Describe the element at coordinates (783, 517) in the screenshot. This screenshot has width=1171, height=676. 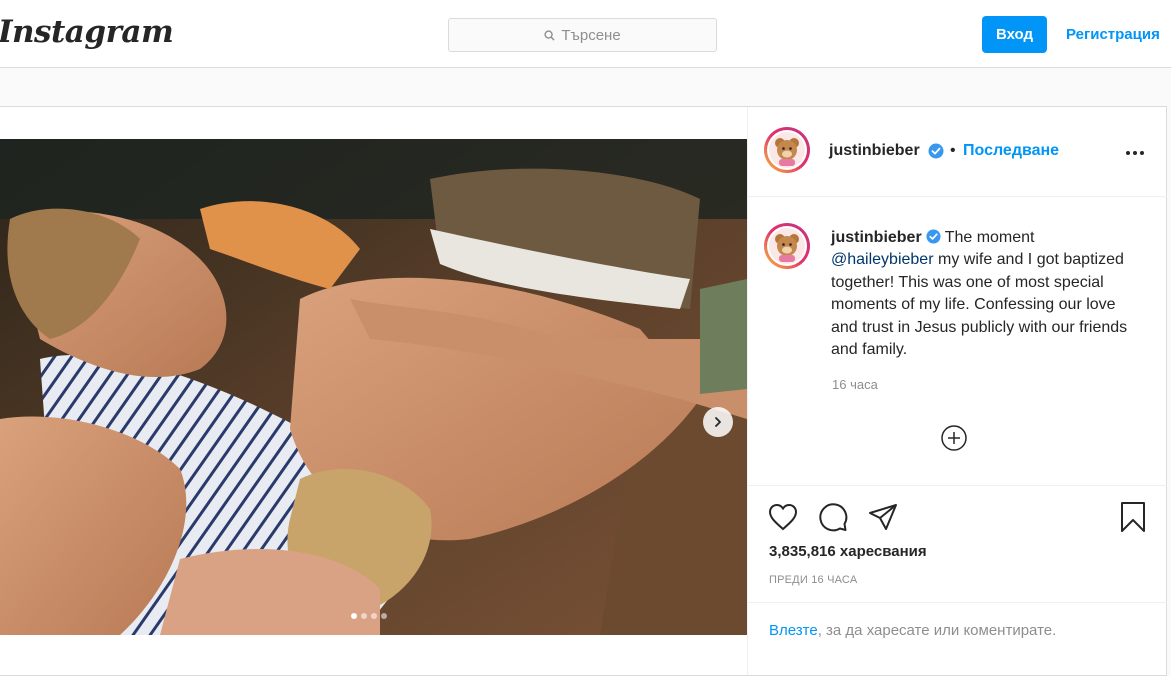
I see `heart-icon` at that location.